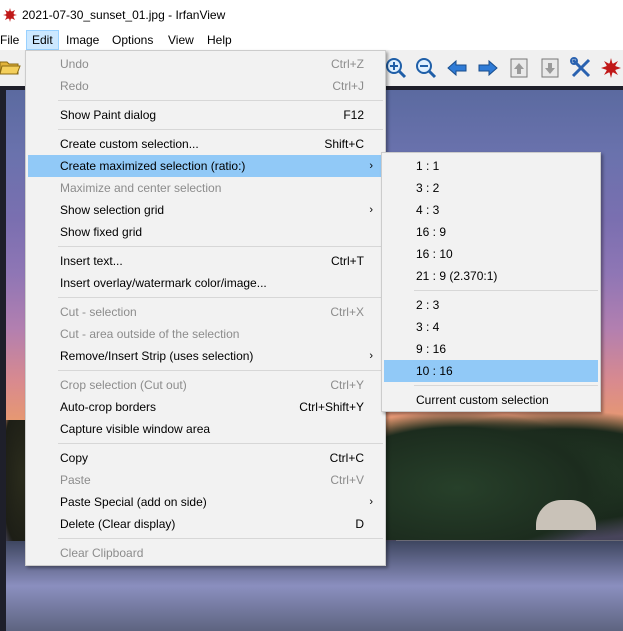 The width and height of the screenshot is (623, 631). I want to click on menu-item-show-fixed-grid: Show fixed grid, so click(205, 232).